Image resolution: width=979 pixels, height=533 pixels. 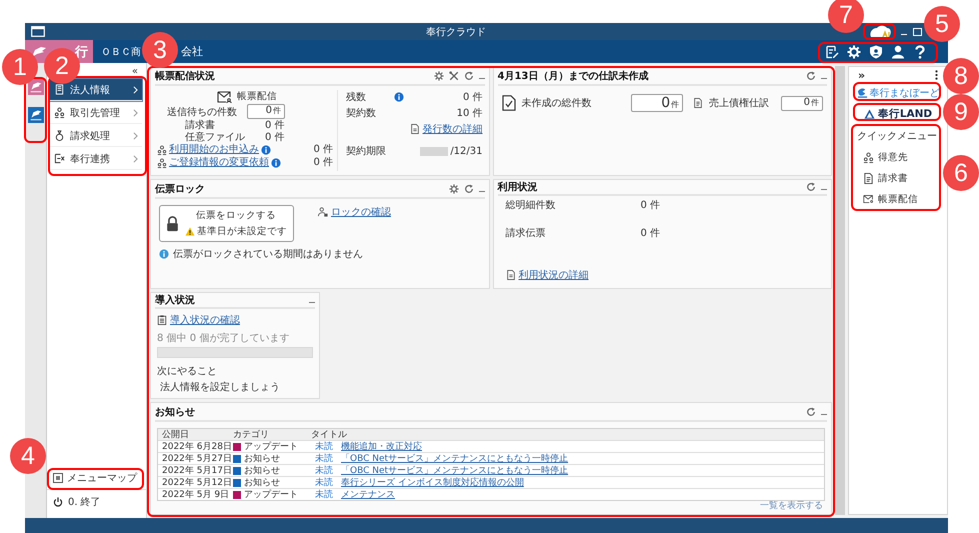 What do you see at coordinates (190, 231) in the screenshot?
I see `warning-icon` at bounding box center [190, 231].